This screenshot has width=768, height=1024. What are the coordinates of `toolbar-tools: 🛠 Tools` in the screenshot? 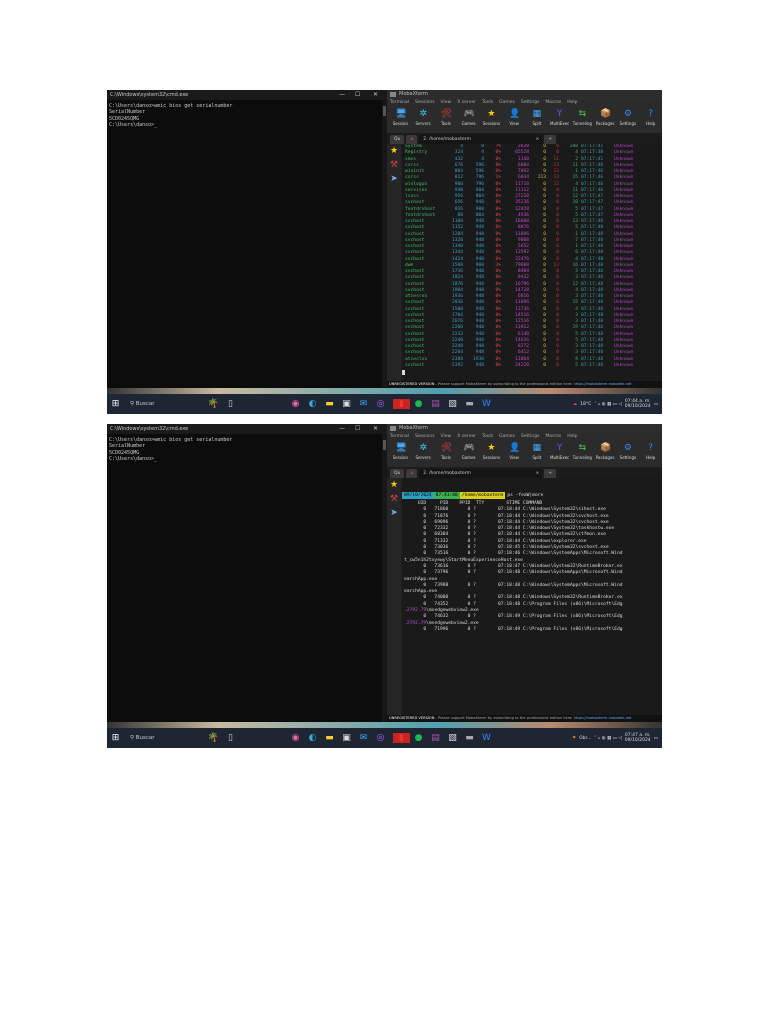 It's located at (446, 453).